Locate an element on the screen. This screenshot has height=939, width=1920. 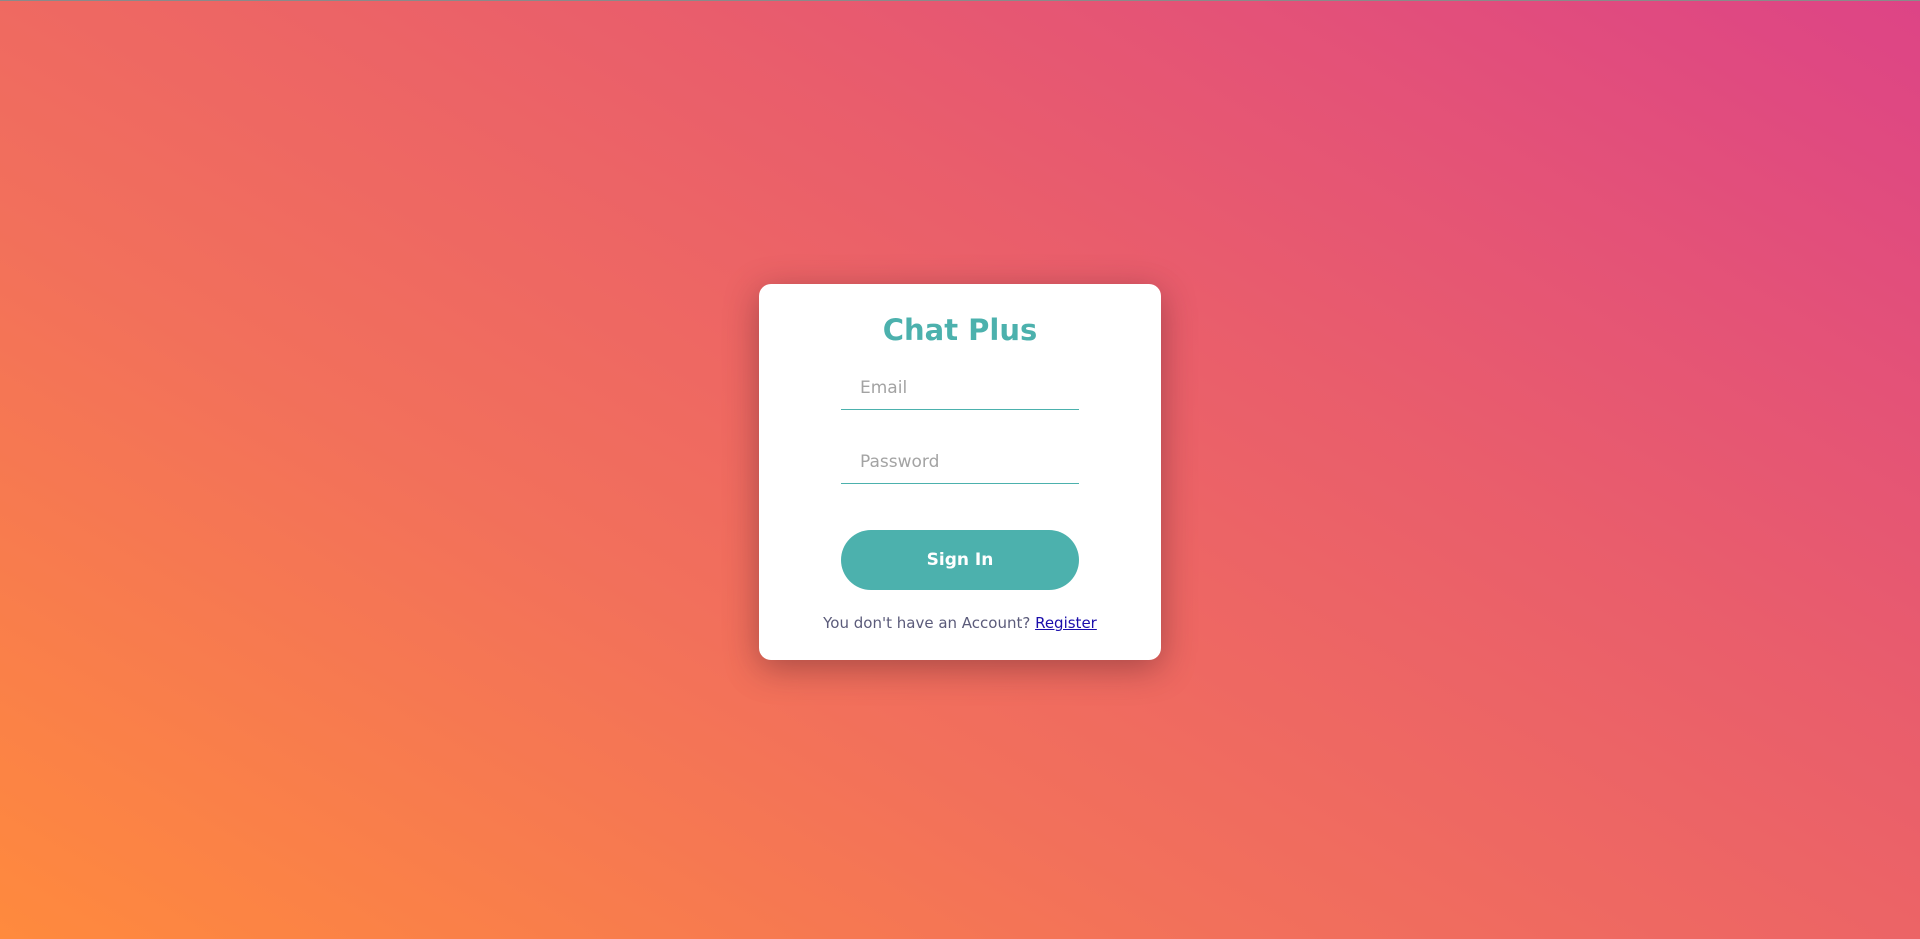
register-link: Register is located at coordinates (1066, 623).